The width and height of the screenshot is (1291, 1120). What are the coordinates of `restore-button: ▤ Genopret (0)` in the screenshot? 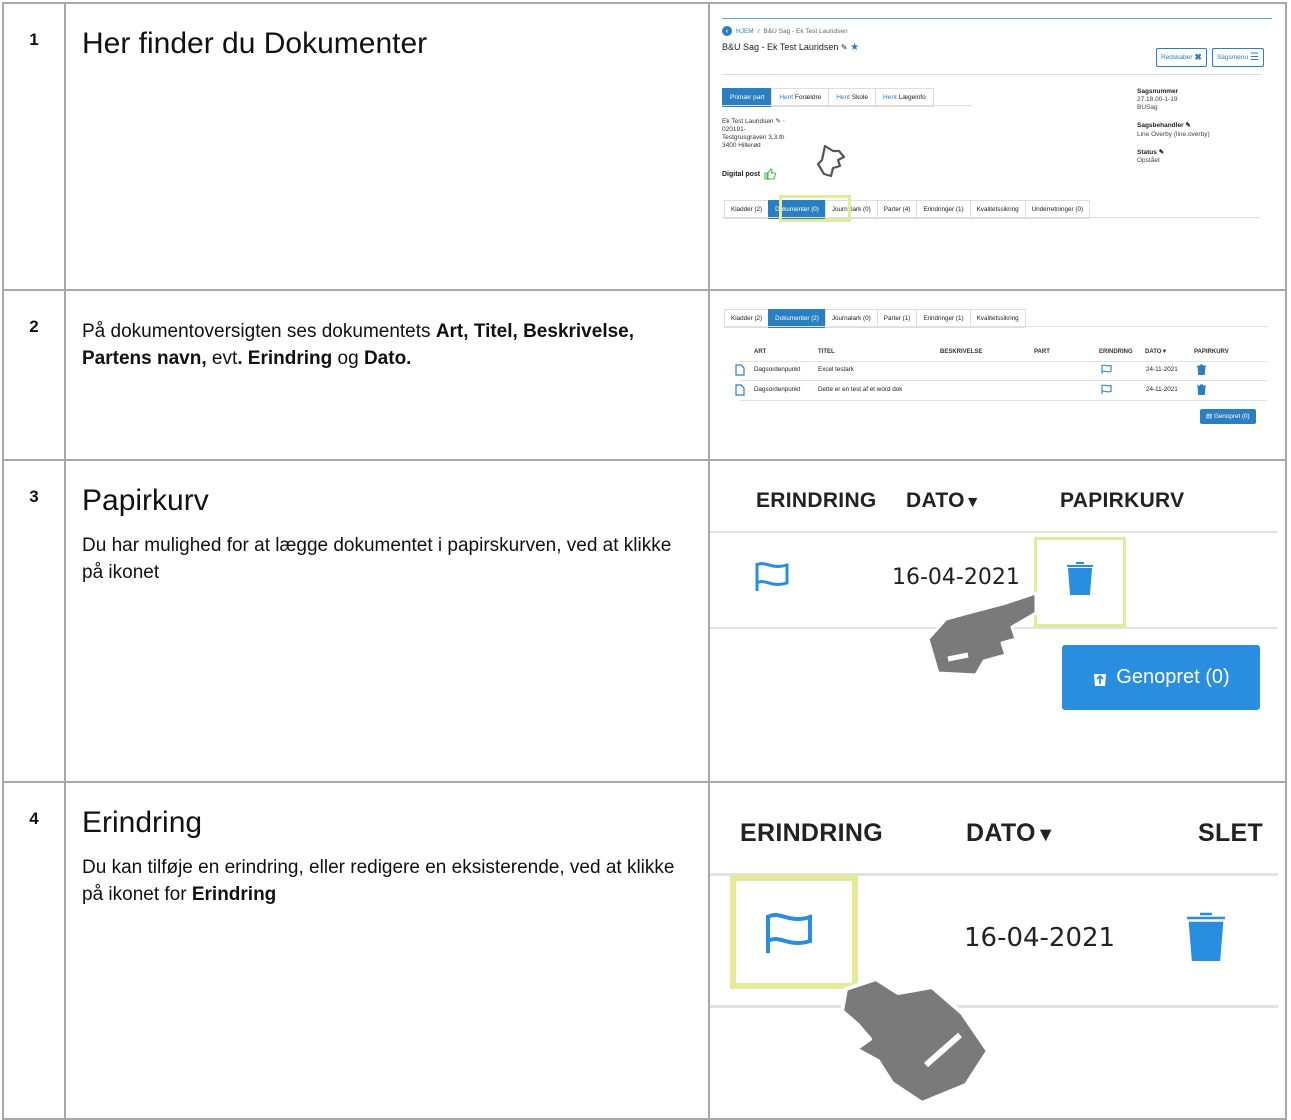 It's located at (1228, 416).